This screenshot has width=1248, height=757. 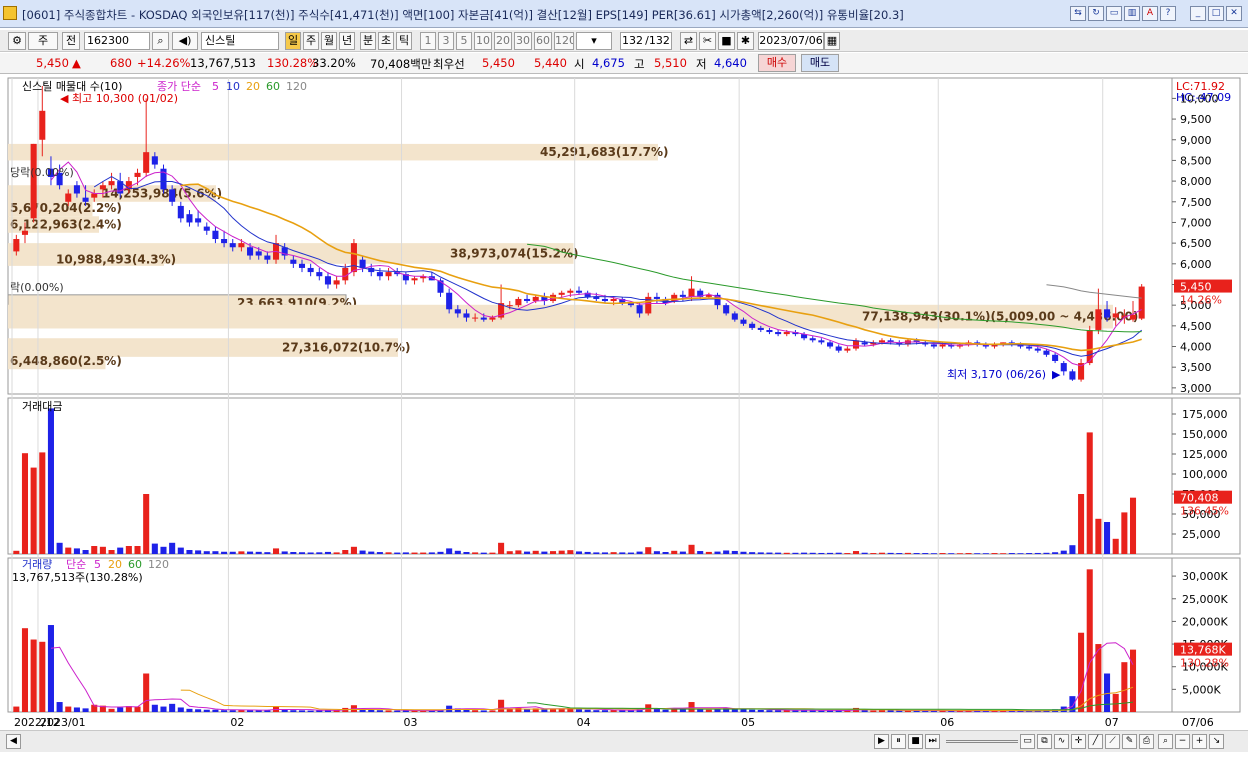 What do you see at coordinates (117, 41) in the screenshot?
I see `stock-code-input: 162300` at bounding box center [117, 41].